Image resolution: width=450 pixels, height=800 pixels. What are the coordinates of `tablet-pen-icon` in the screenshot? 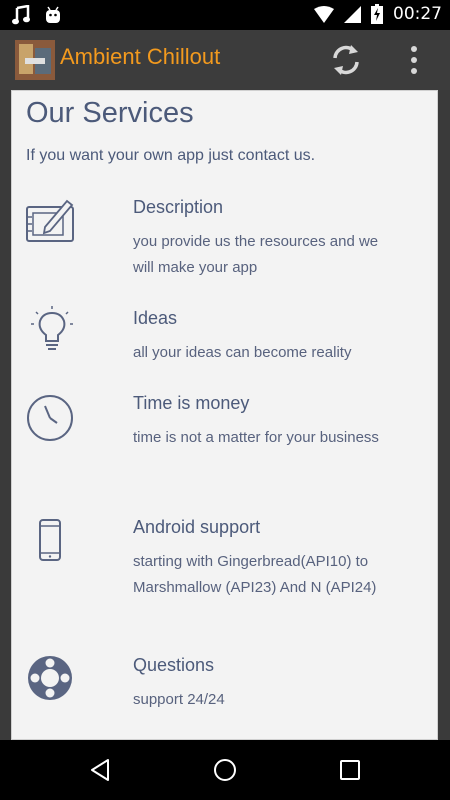 It's located at (50, 220).